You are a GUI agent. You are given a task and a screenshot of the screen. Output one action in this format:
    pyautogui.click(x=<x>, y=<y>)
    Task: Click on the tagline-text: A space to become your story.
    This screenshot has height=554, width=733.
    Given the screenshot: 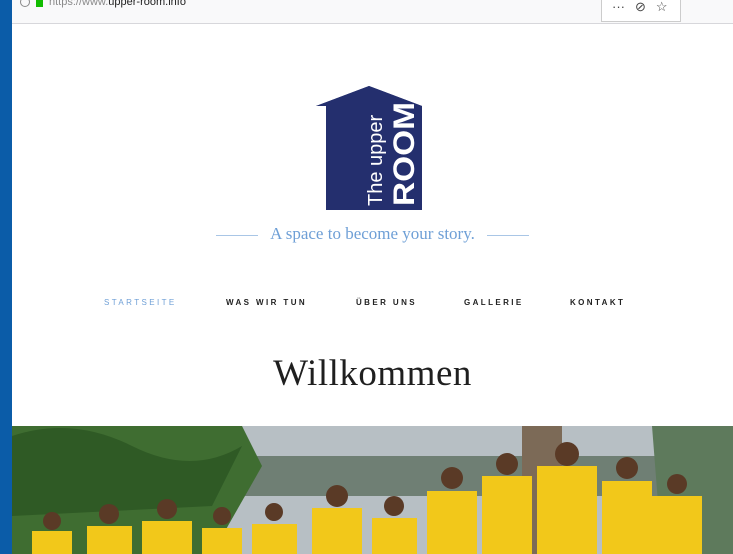 What is the action you would take?
    pyautogui.click(x=372, y=233)
    